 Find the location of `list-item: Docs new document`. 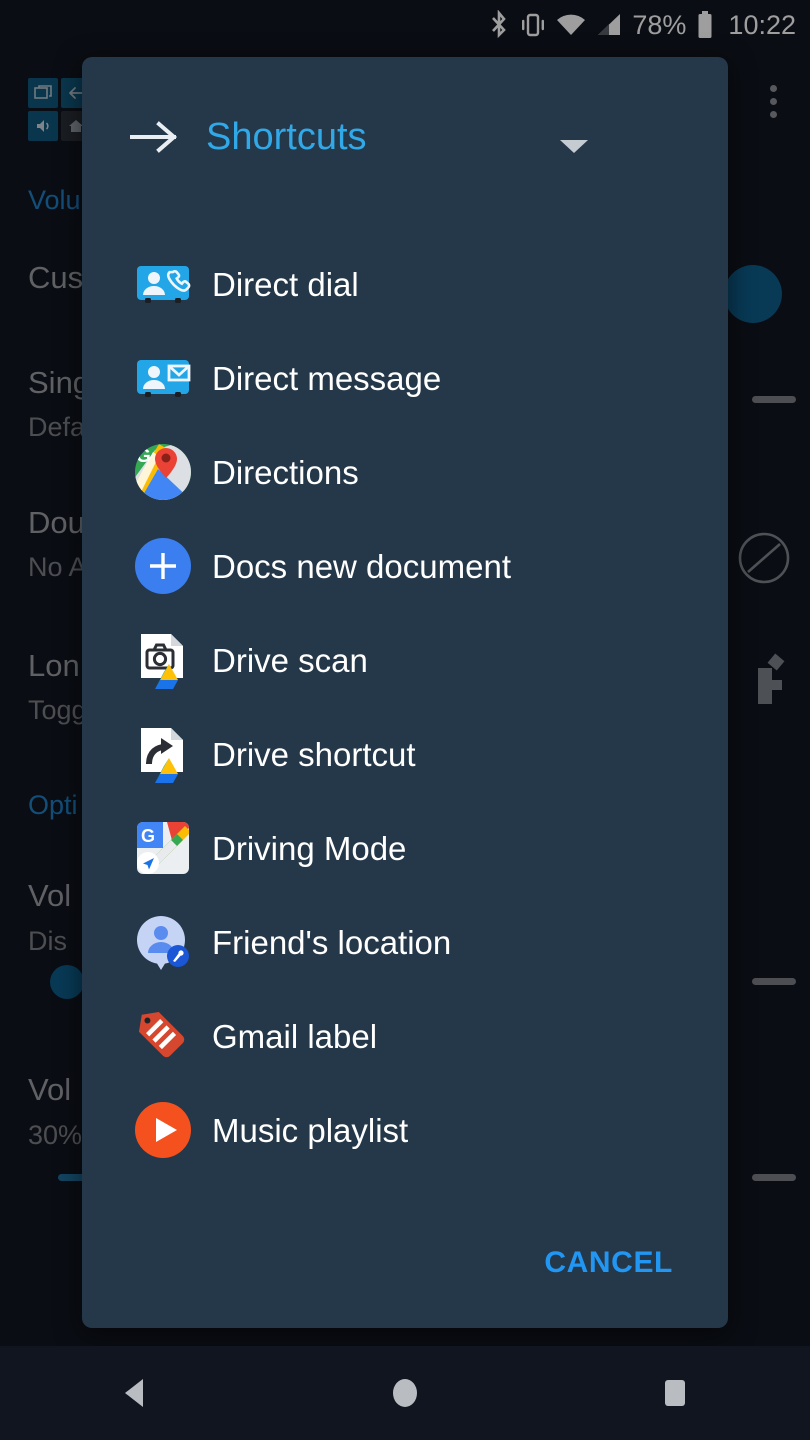

list-item: Docs new document is located at coordinates (405, 566).